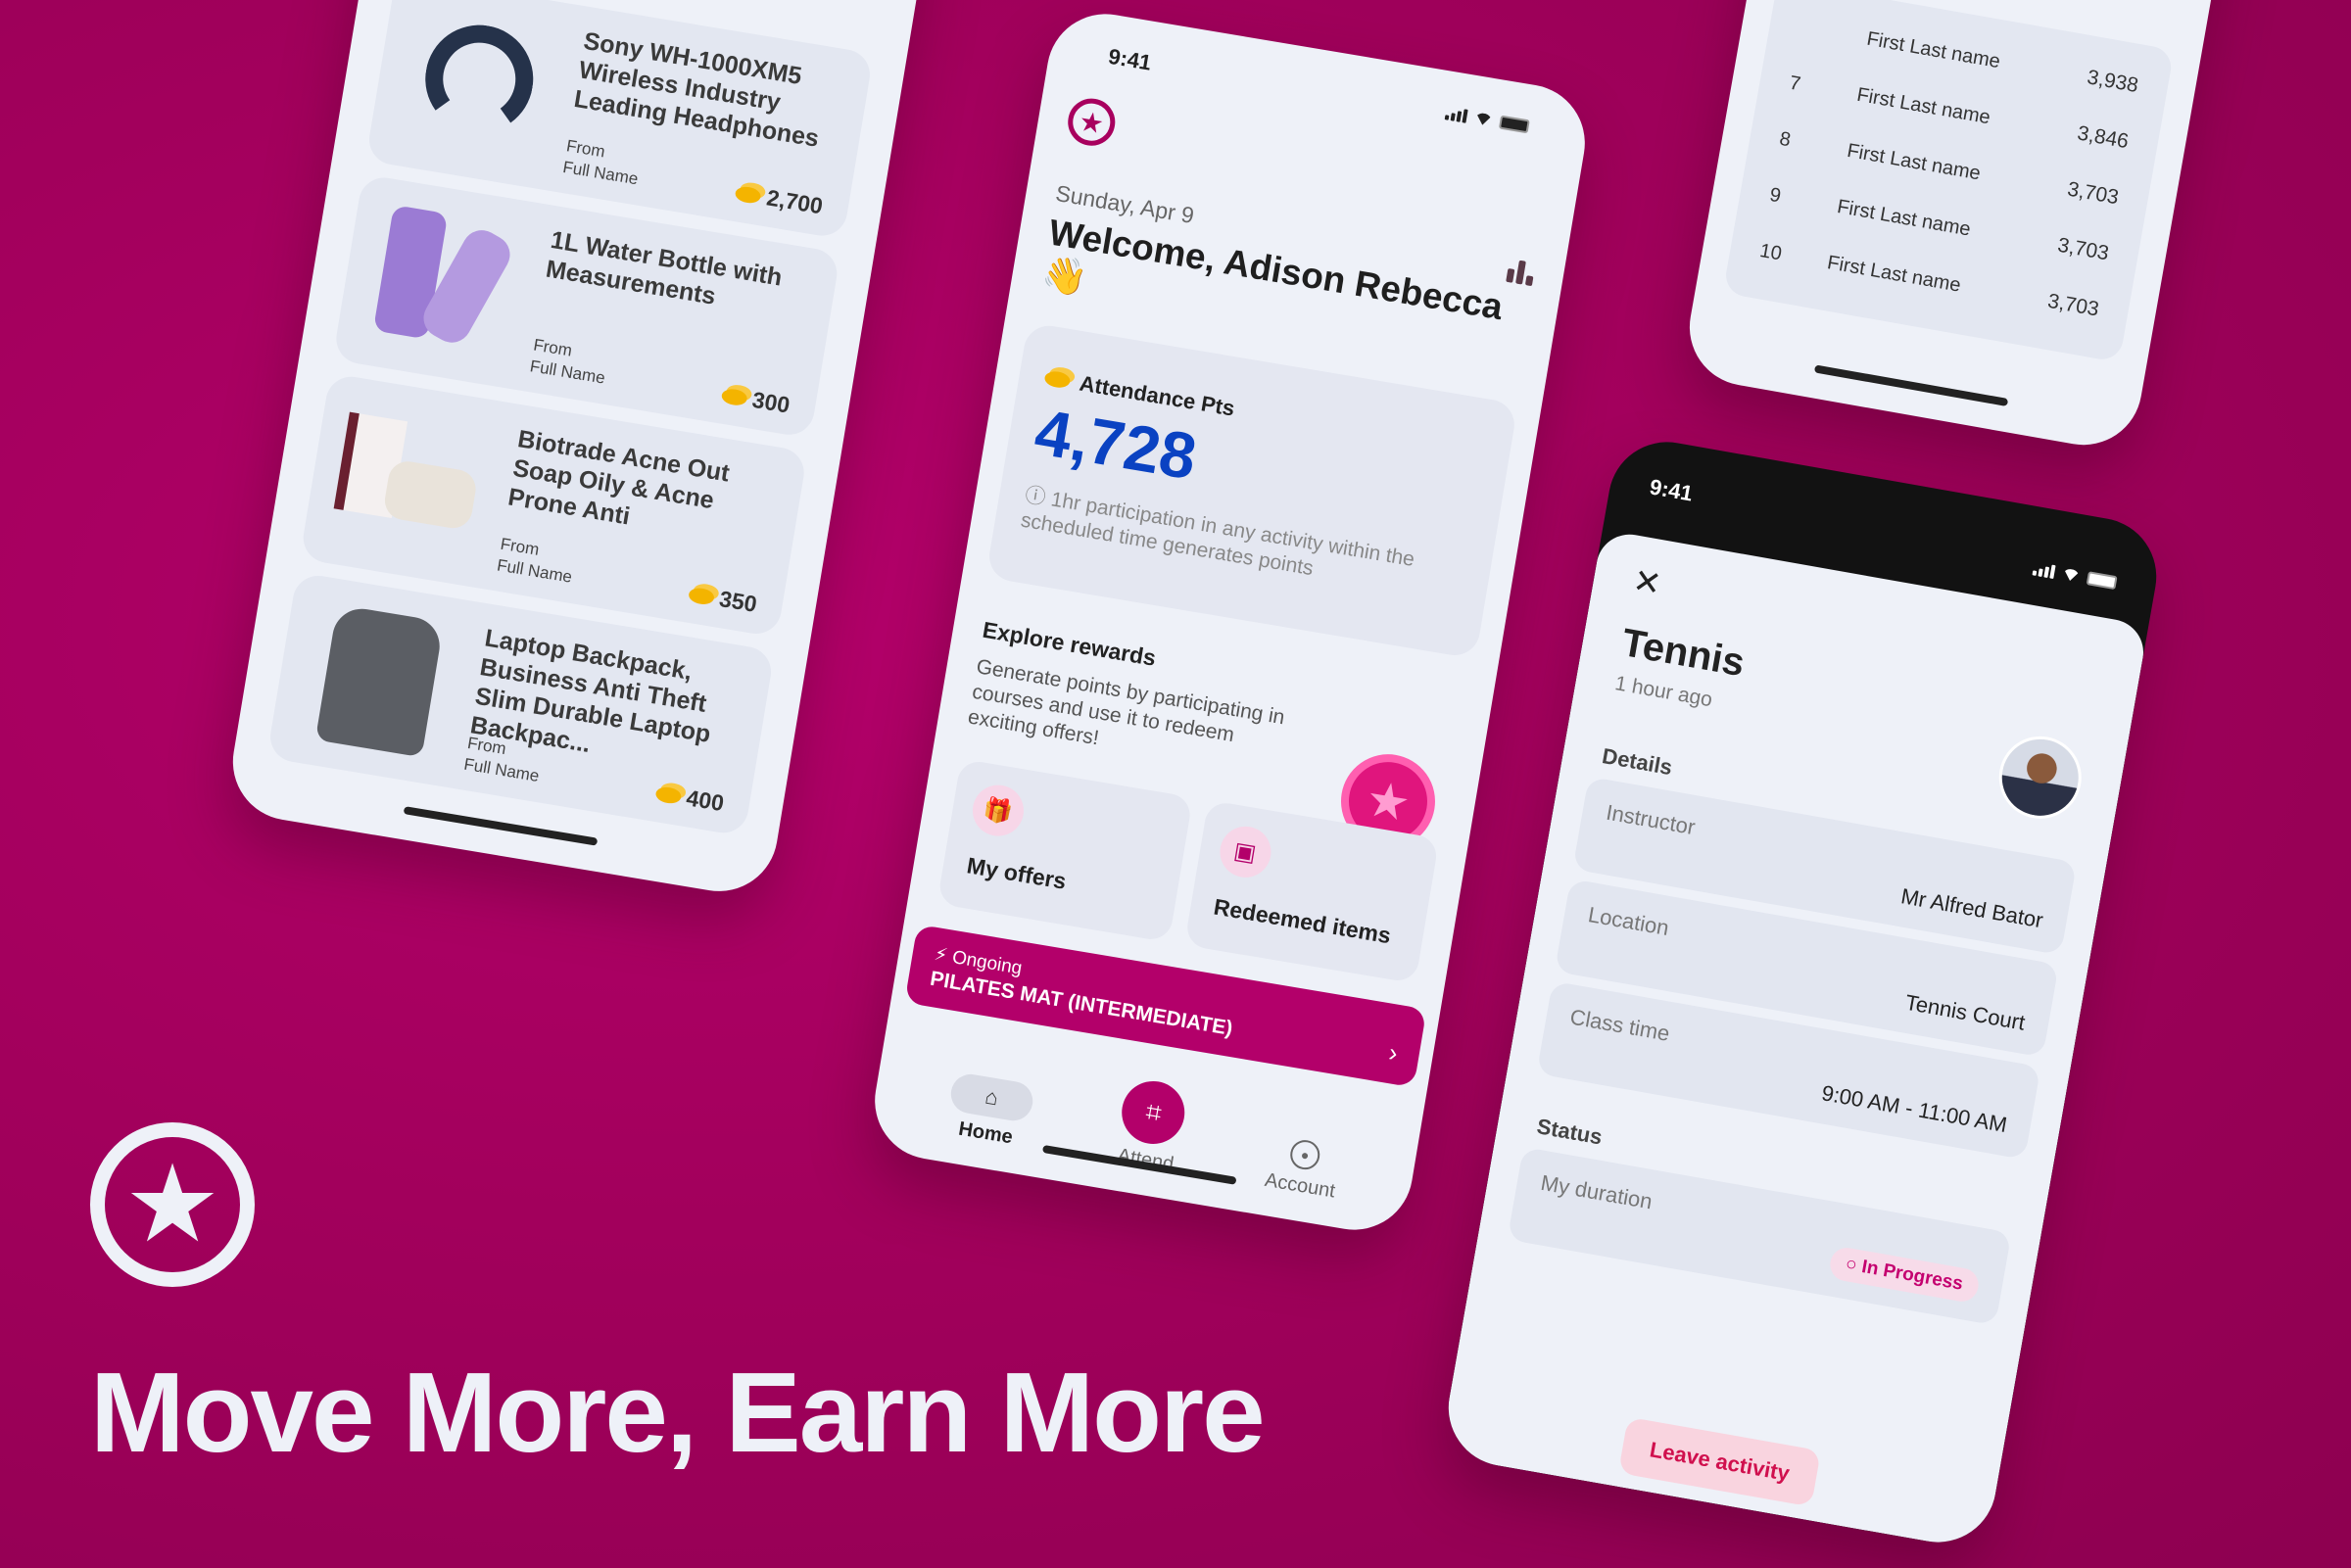  What do you see at coordinates (738, 601) in the screenshot?
I see `points-value: 350` at bounding box center [738, 601].